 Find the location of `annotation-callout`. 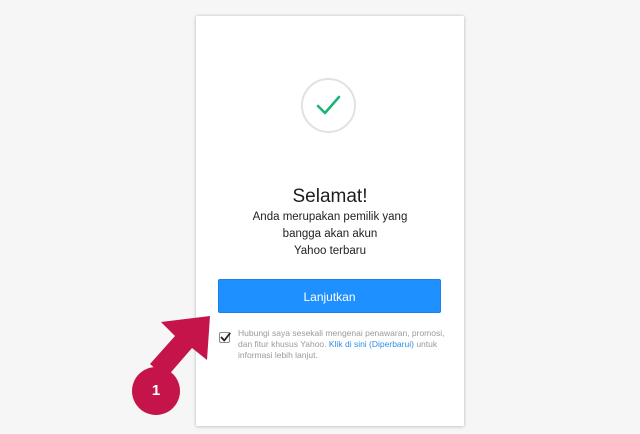

annotation-callout is located at coordinates (171, 365).